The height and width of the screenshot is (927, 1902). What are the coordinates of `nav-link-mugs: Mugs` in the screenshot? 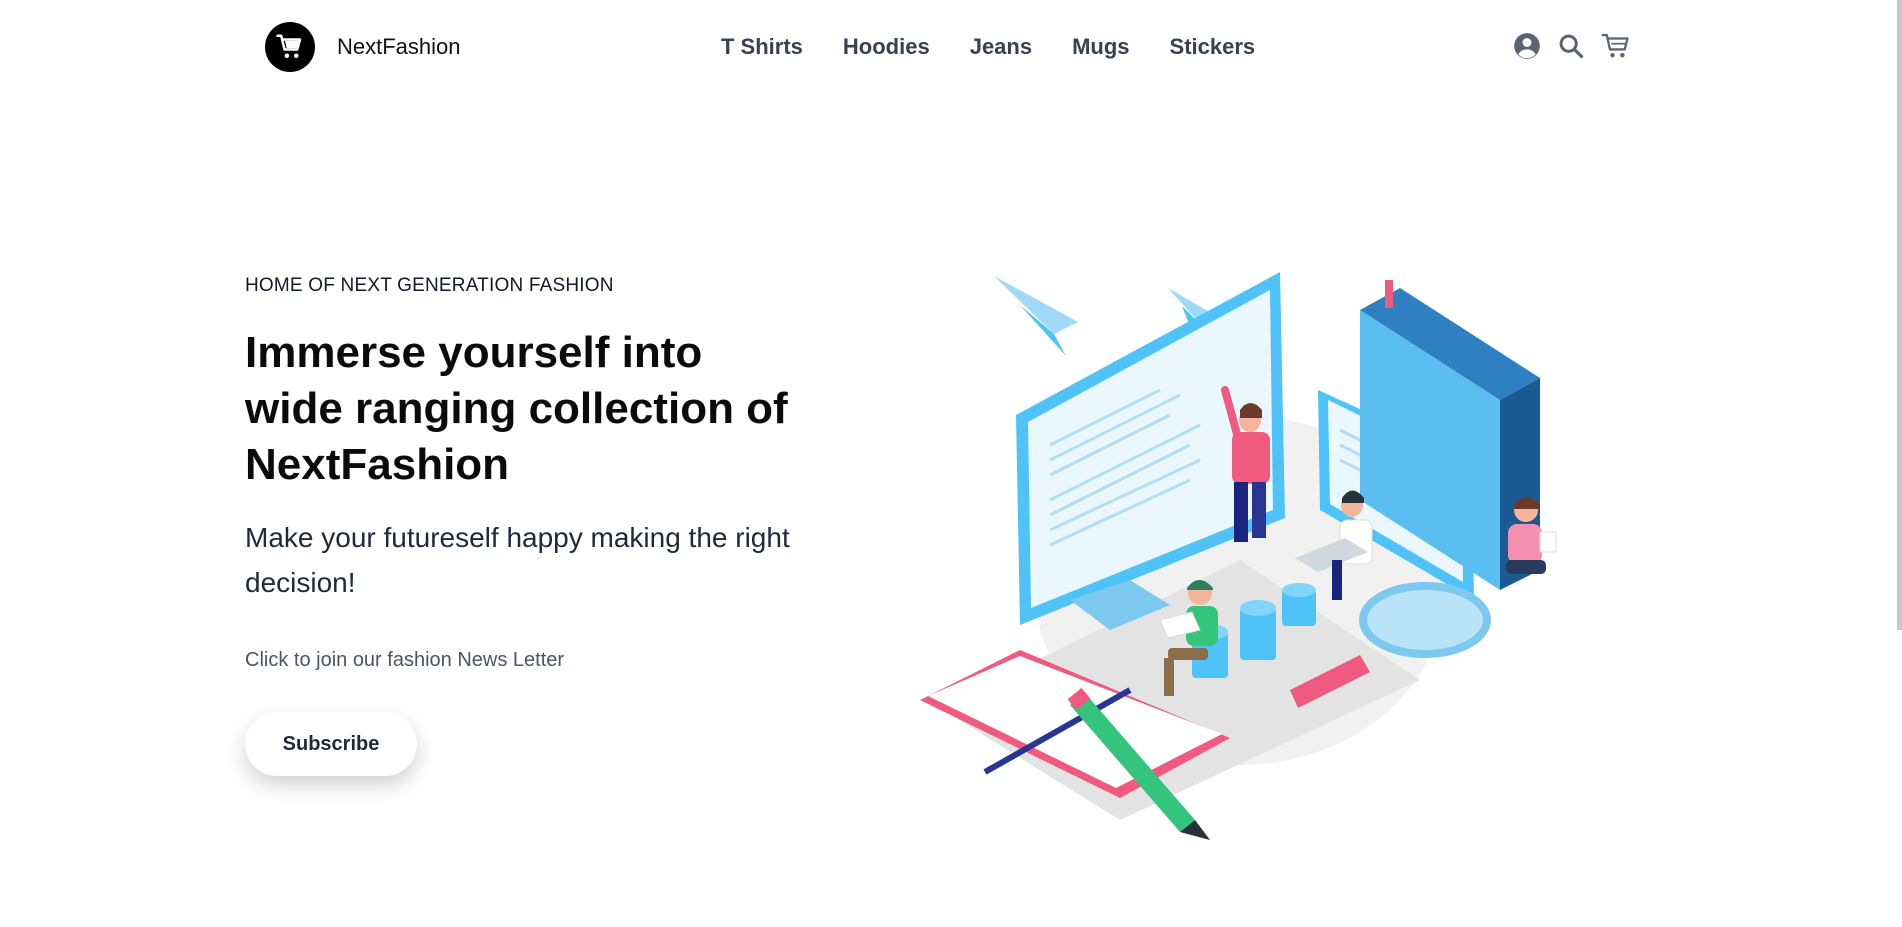 It's located at (1100, 47).